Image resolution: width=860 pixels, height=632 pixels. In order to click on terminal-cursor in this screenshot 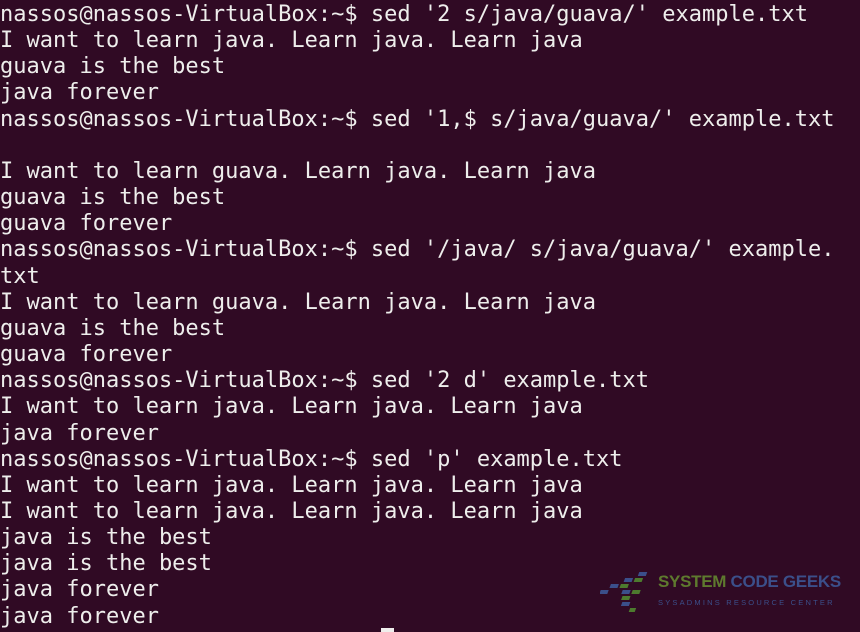, I will do `click(387, 630)`.